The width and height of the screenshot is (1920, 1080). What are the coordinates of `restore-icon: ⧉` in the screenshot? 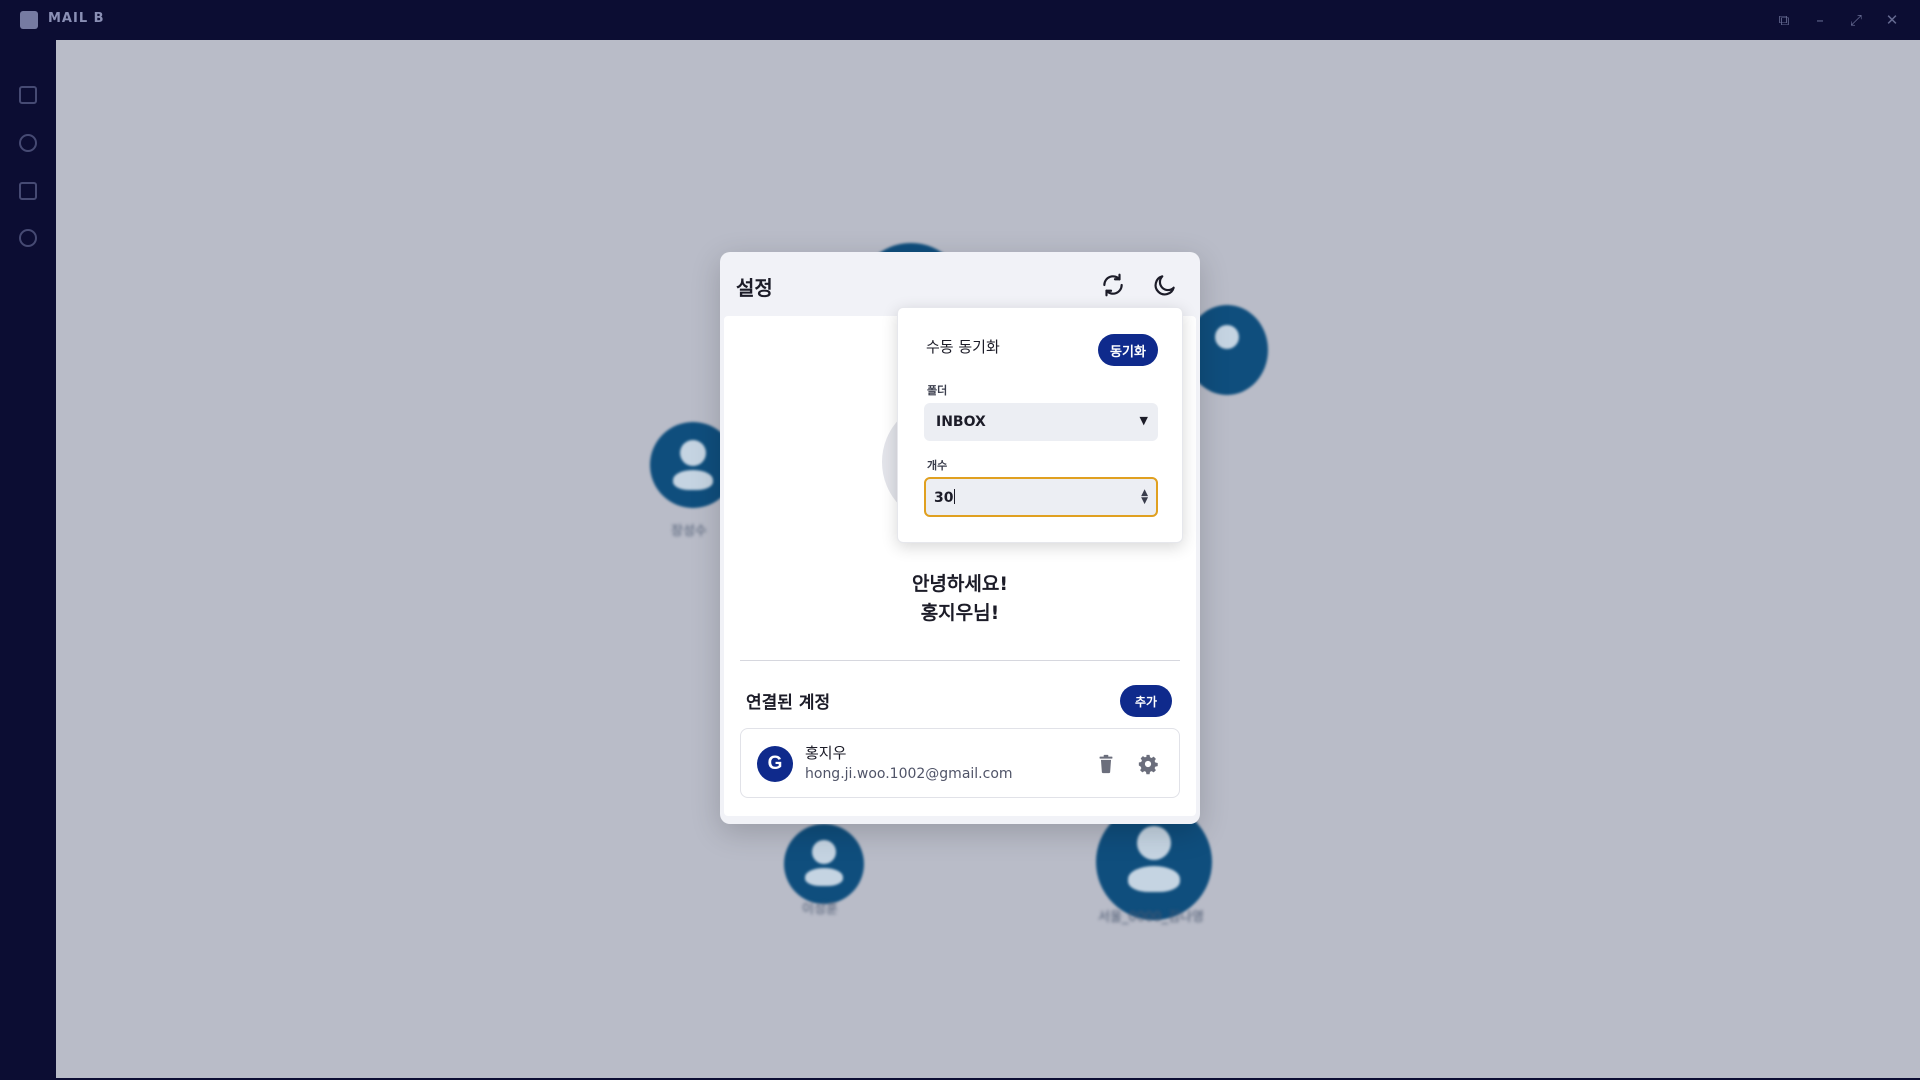 It's located at (1784, 20).